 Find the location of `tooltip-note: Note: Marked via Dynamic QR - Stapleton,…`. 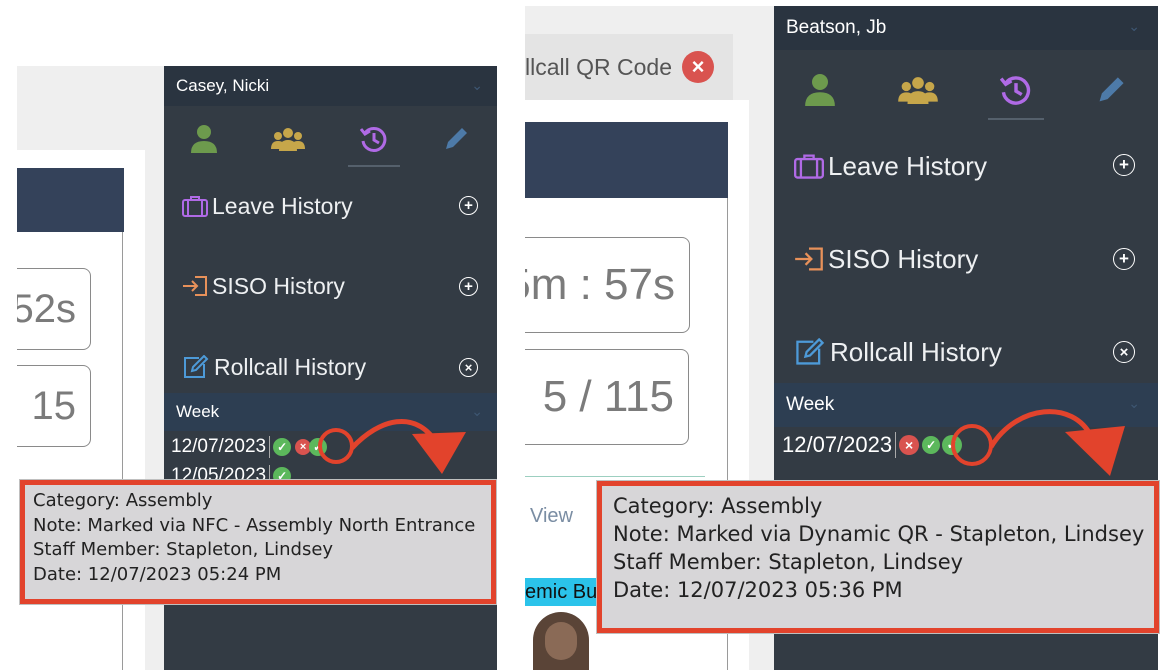

tooltip-note: Note: Marked via Dynamic QR - Stapleton,… is located at coordinates (879, 534).